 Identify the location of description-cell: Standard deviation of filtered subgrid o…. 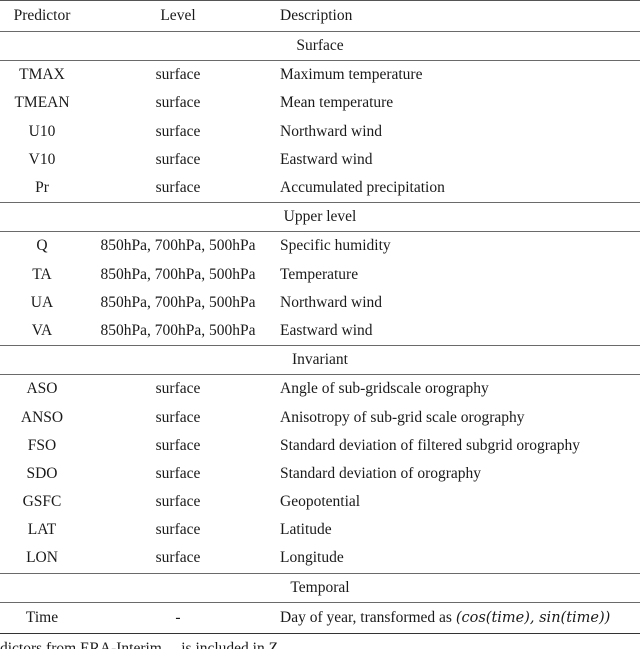
(430, 445).